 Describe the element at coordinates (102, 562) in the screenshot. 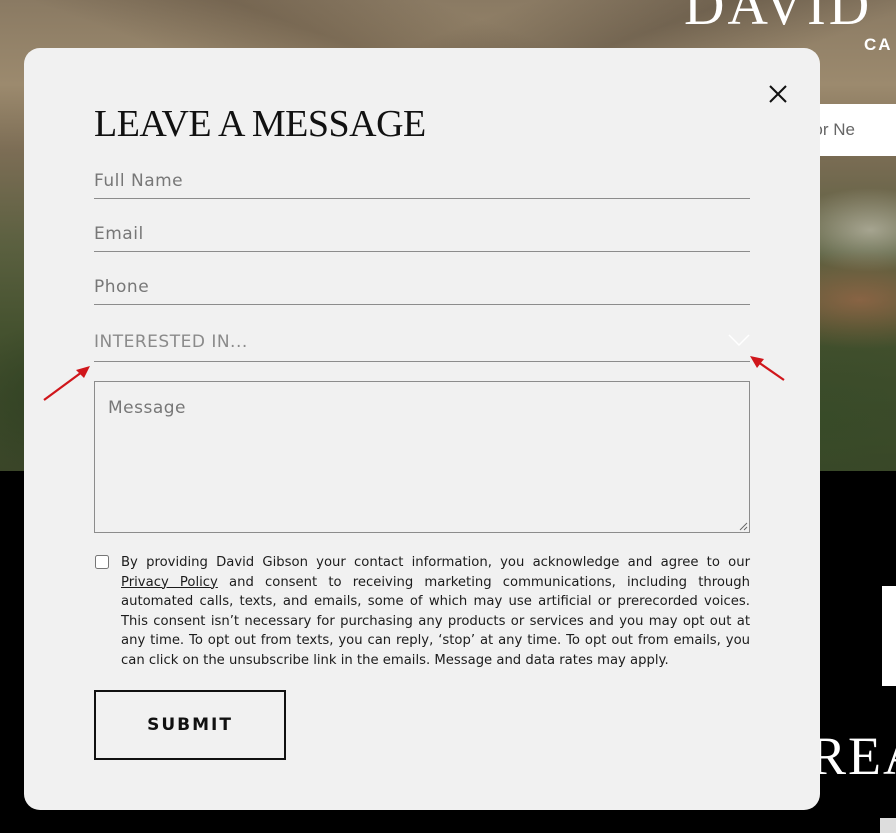

I see `consent-checkbox` at that location.